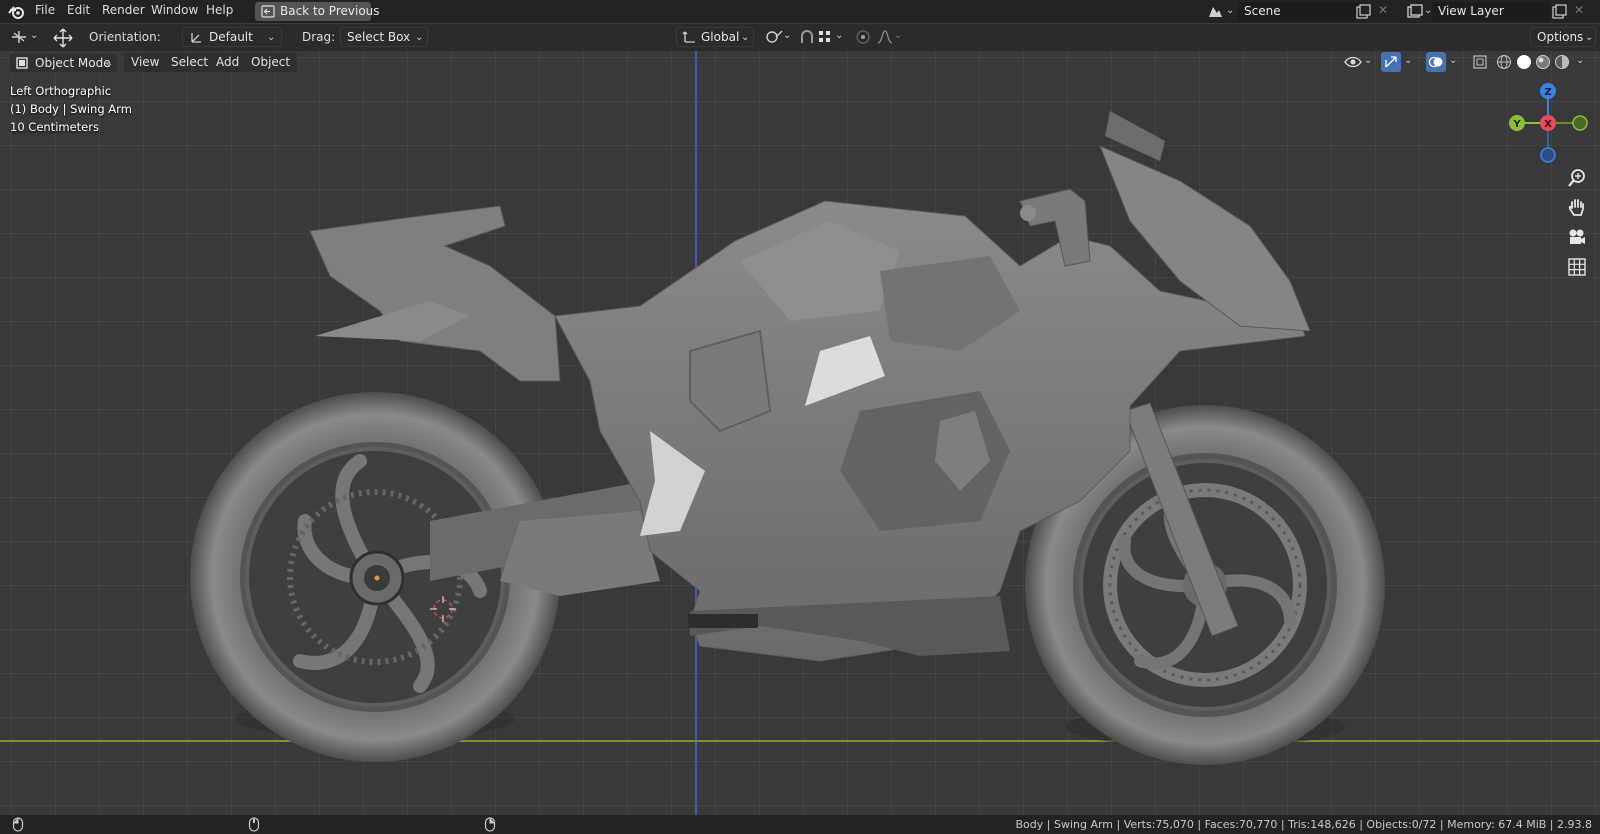 The height and width of the screenshot is (834, 1600). I want to click on transform-orientation-chevron-icon: ⌄, so click(745, 37).